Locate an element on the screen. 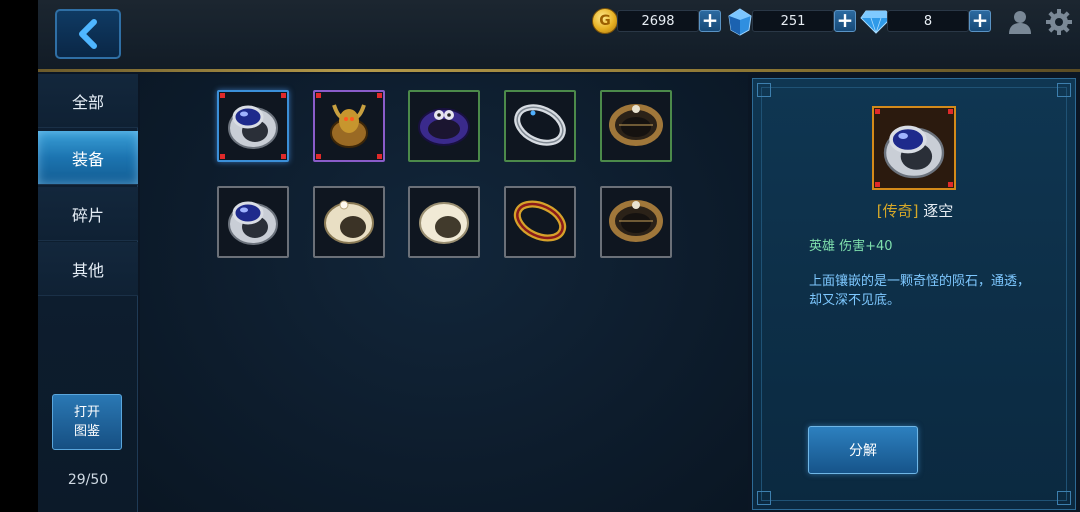 This screenshot has width=1080, height=512. gold-amount: 2698 is located at coordinates (658, 21).